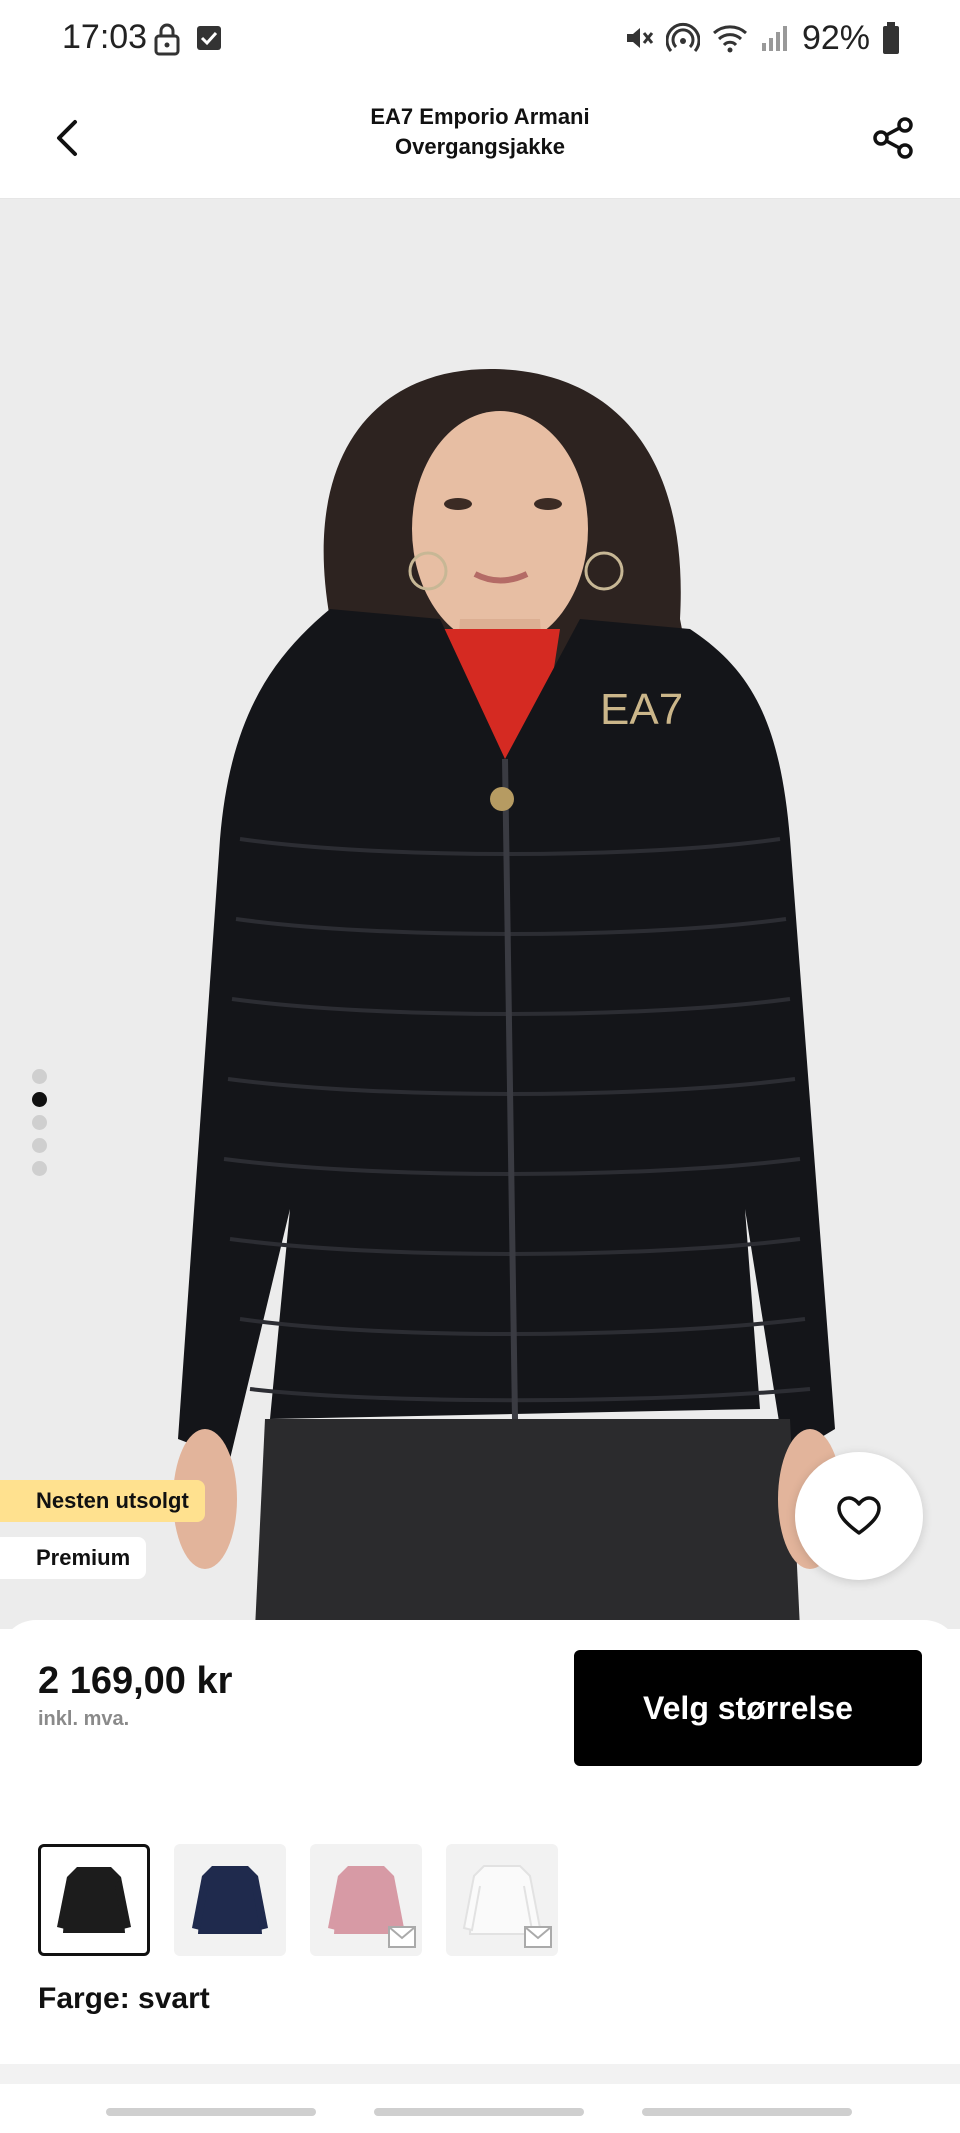 The height and width of the screenshot is (2133, 960). What do you see at coordinates (105, 37) in the screenshot?
I see `status-time: 17:03` at bounding box center [105, 37].